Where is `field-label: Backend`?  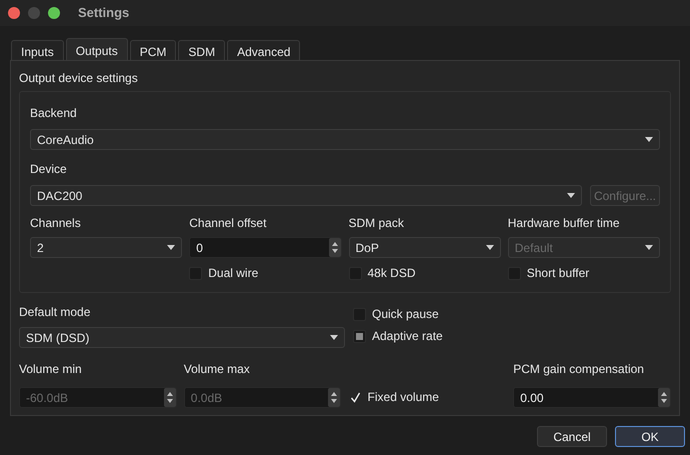
field-label: Backend is located at coordinates (54, 113).